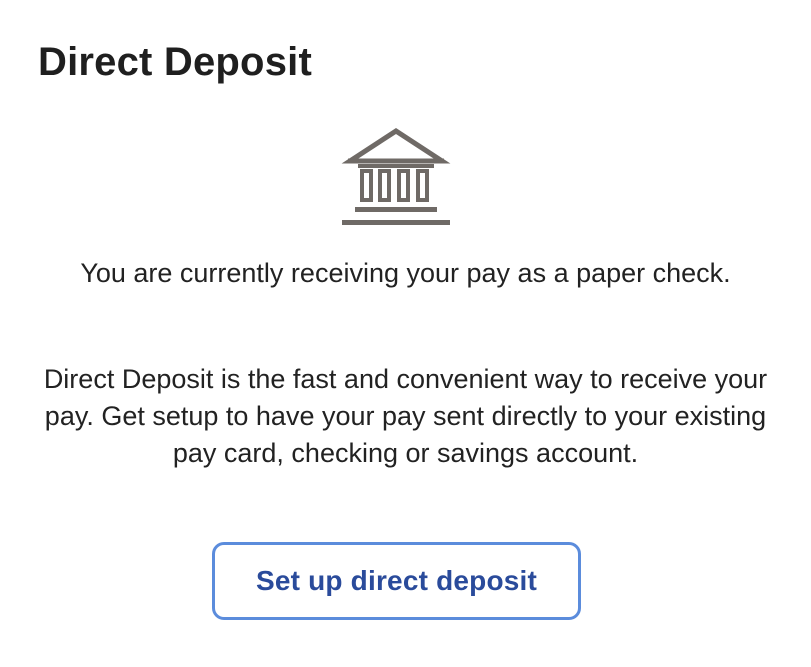 The height and width of the screenshot is (667, 811). Describe the element at coordinates (175, 62) in the screenshot. I see `page-title: Direct Deposit` at that location.